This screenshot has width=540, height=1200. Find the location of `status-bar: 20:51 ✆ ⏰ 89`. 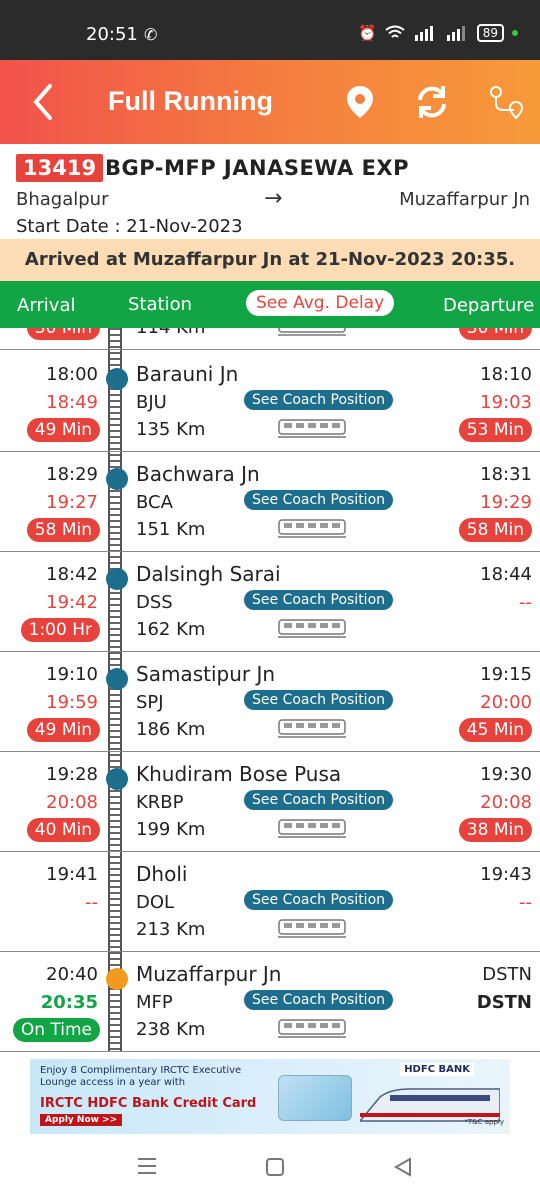

status-bar: 20:51 ✆ ⏰ 89 is located at coordinates (270, 30).